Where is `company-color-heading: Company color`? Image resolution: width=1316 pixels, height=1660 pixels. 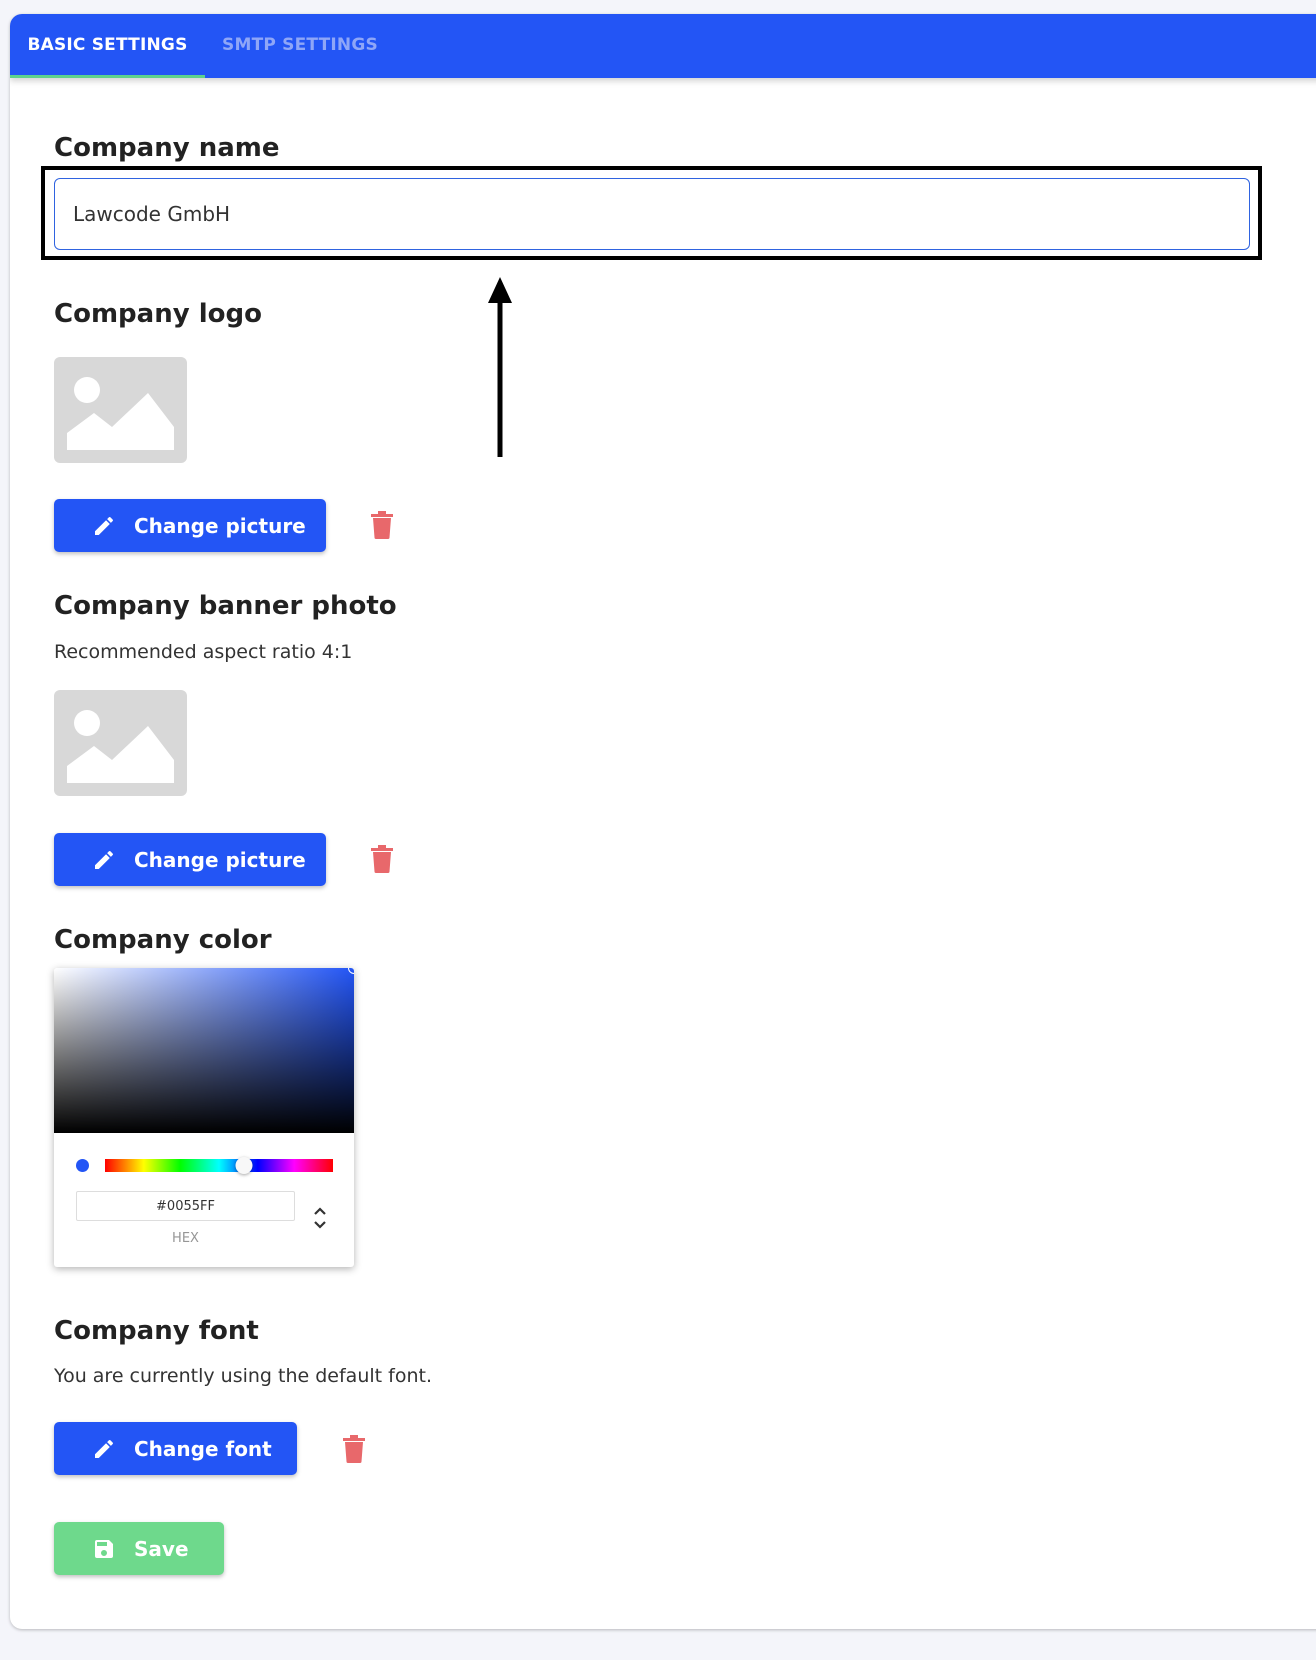 company-color-heading: Company color is located at coordinates (163, 940).